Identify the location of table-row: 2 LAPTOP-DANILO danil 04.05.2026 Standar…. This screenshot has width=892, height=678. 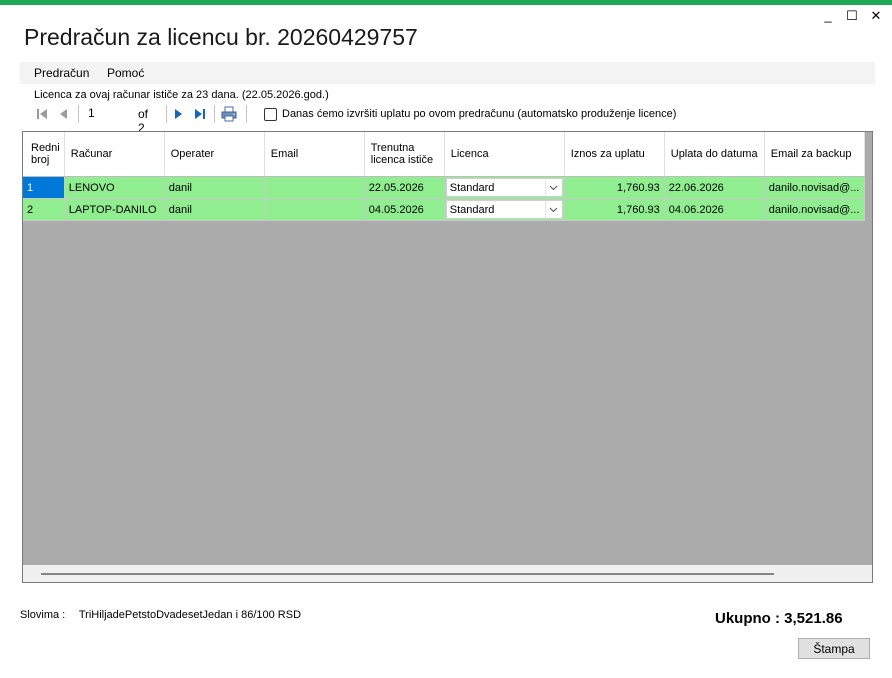
(444, 209).